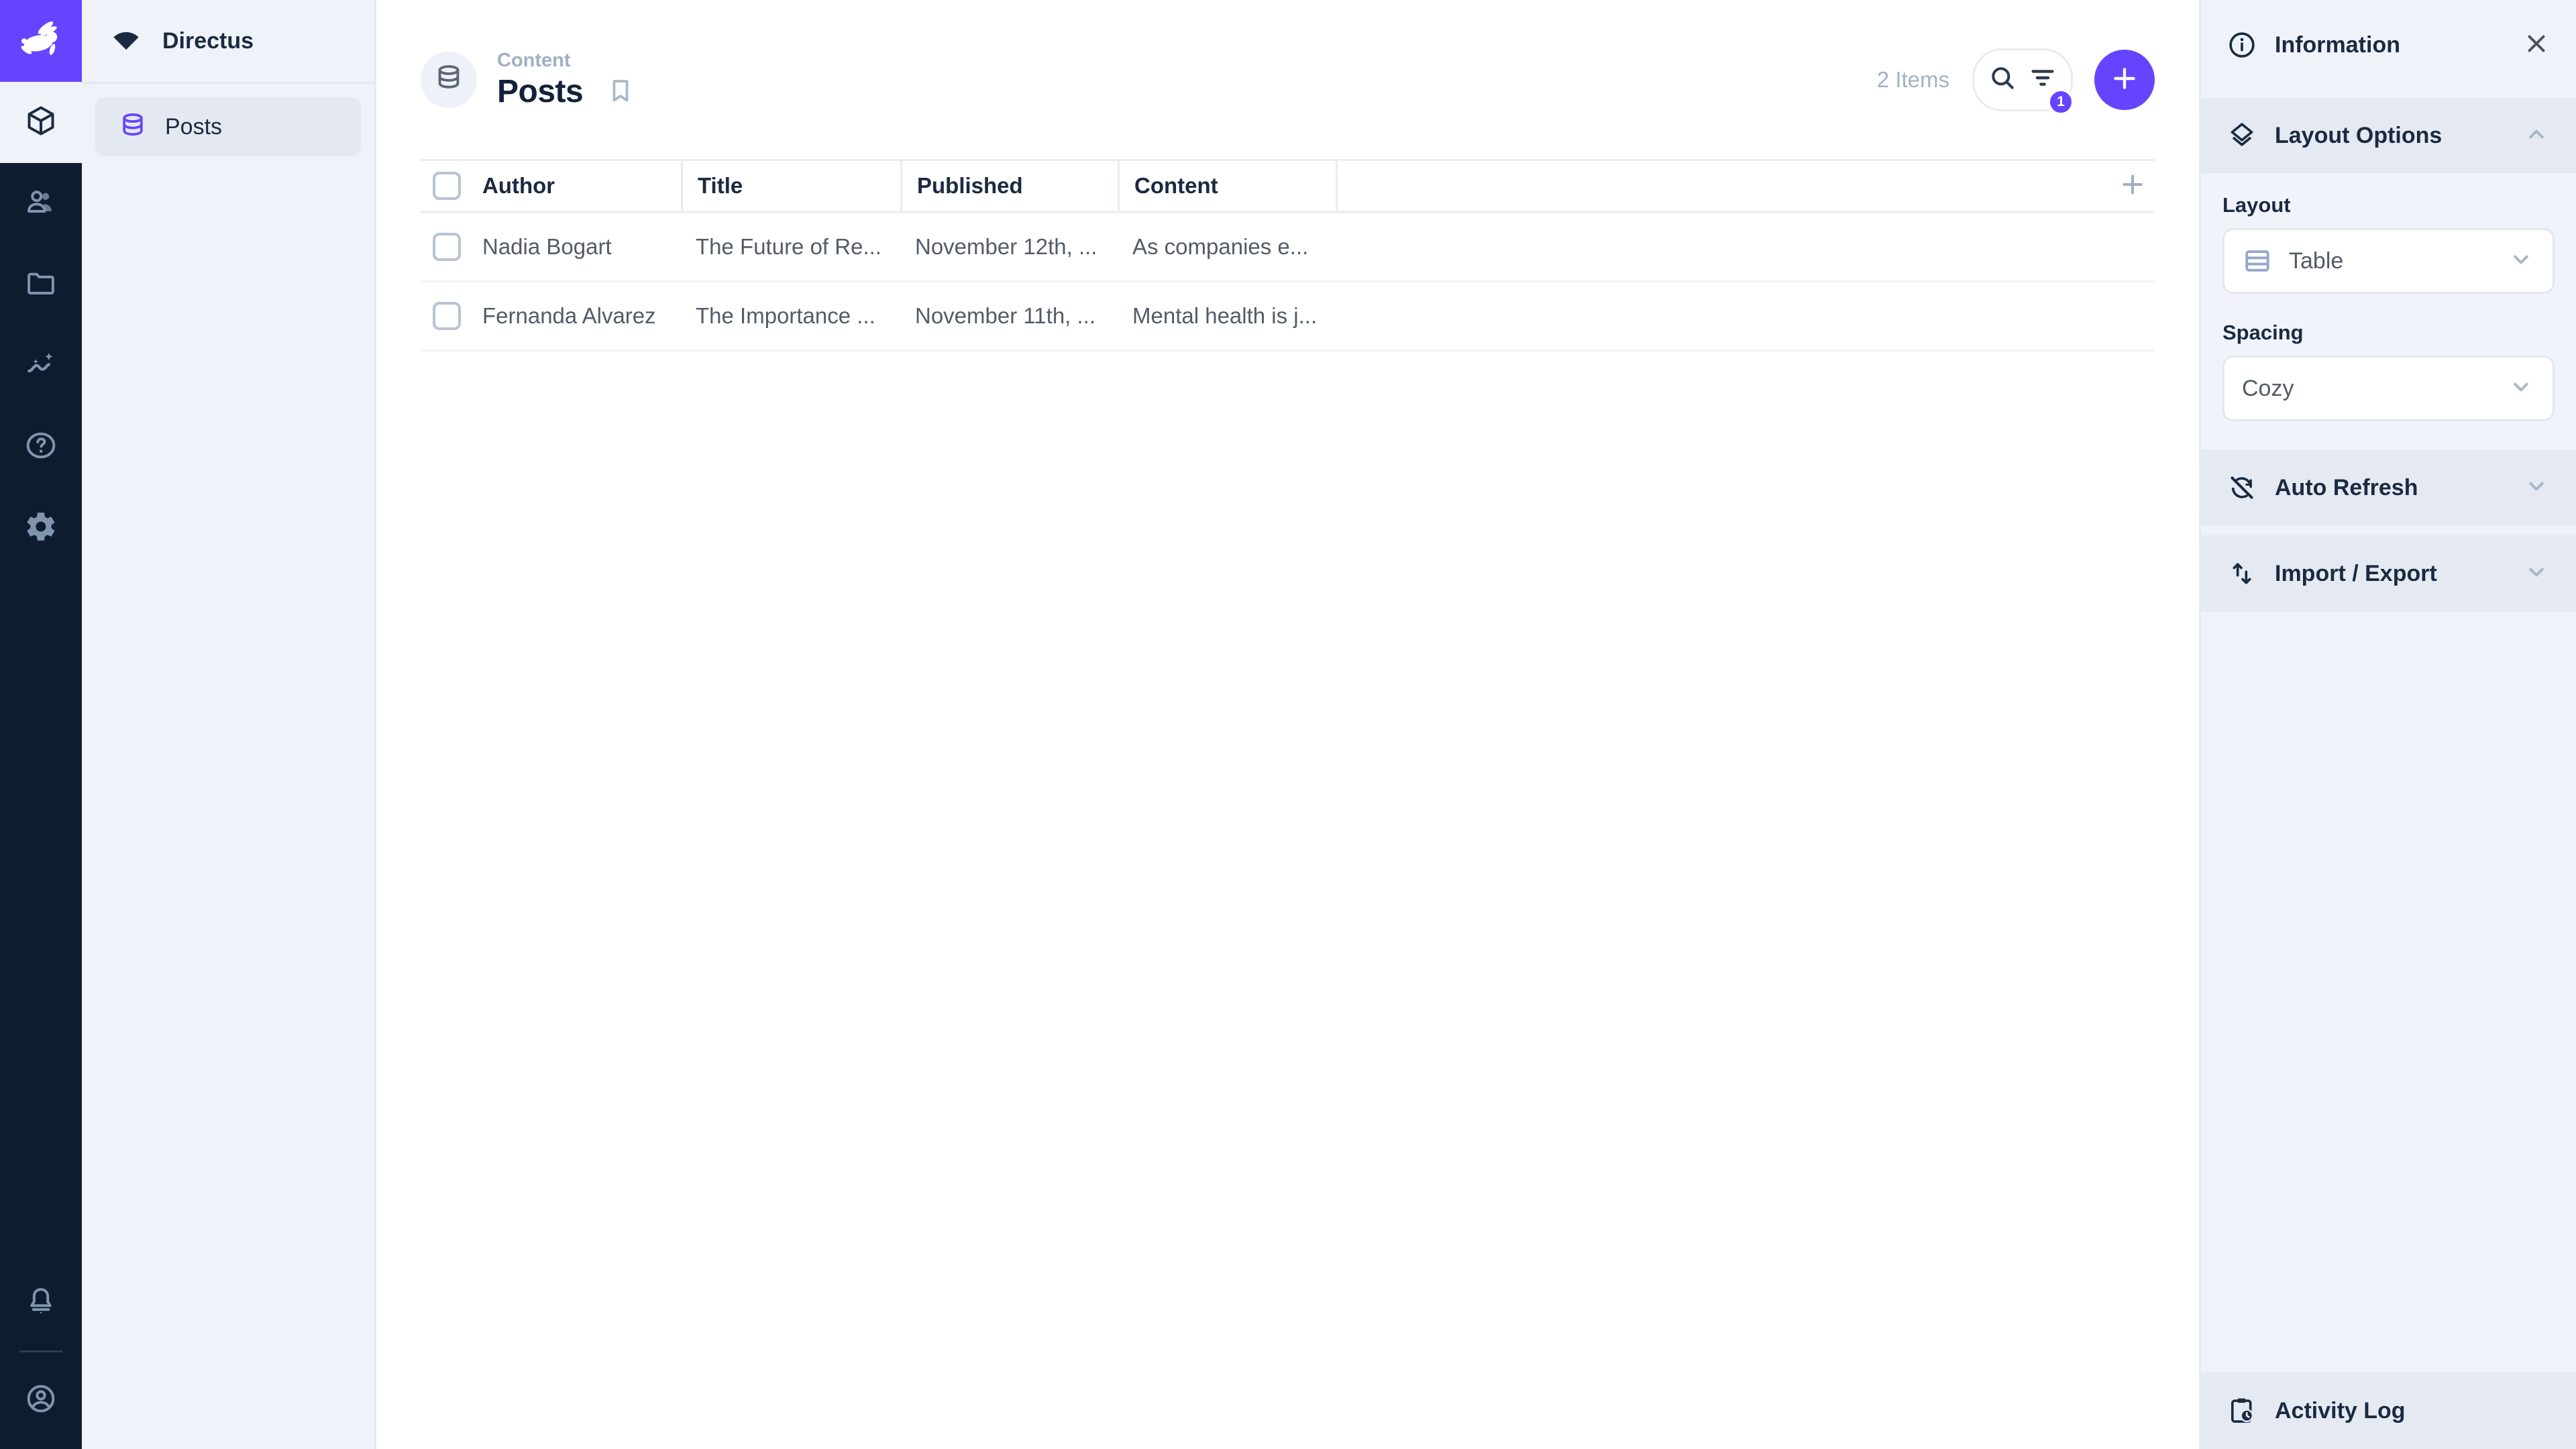 The width and height of the screenshot is (2576, 1449). I want to click on close-sidebar-button, so click(2536, 45).